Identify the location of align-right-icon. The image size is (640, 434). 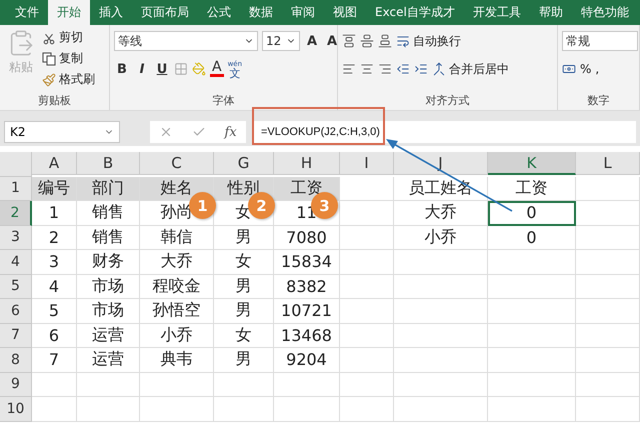
(385, 69).